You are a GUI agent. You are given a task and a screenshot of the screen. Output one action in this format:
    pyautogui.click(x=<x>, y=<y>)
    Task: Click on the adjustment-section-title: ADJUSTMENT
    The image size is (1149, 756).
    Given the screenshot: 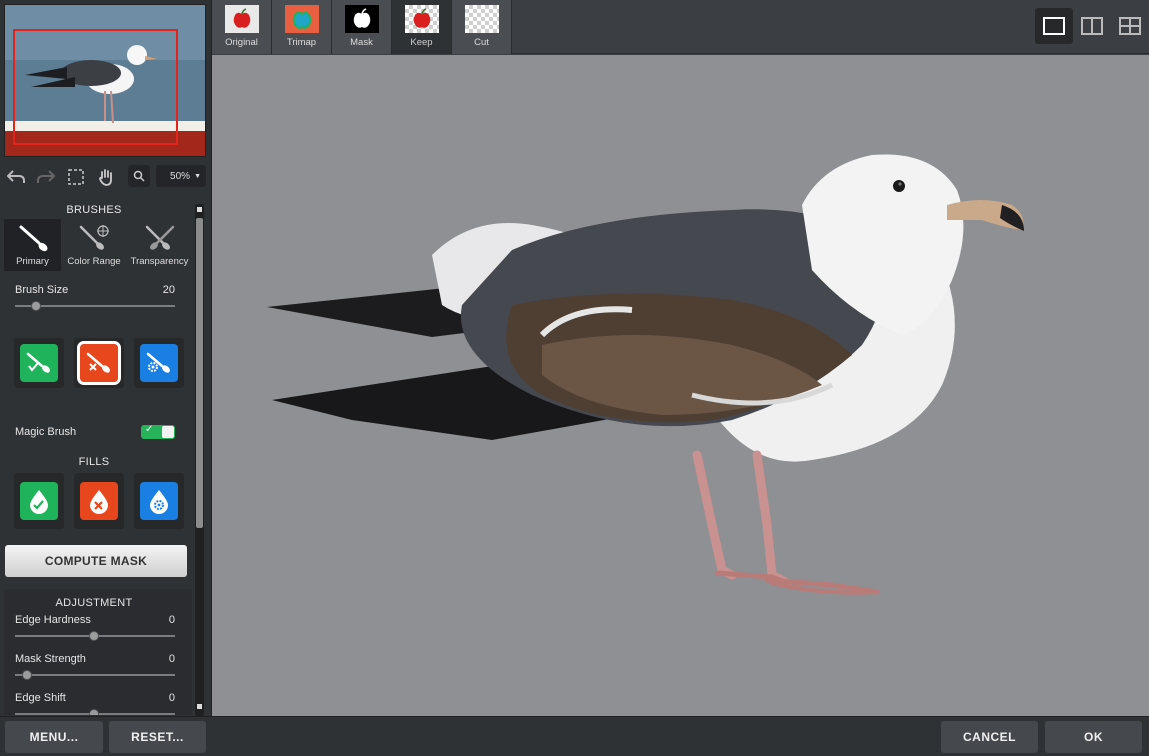 What is the action you would take?
    pyautogui.click(x=94, y=603)
    